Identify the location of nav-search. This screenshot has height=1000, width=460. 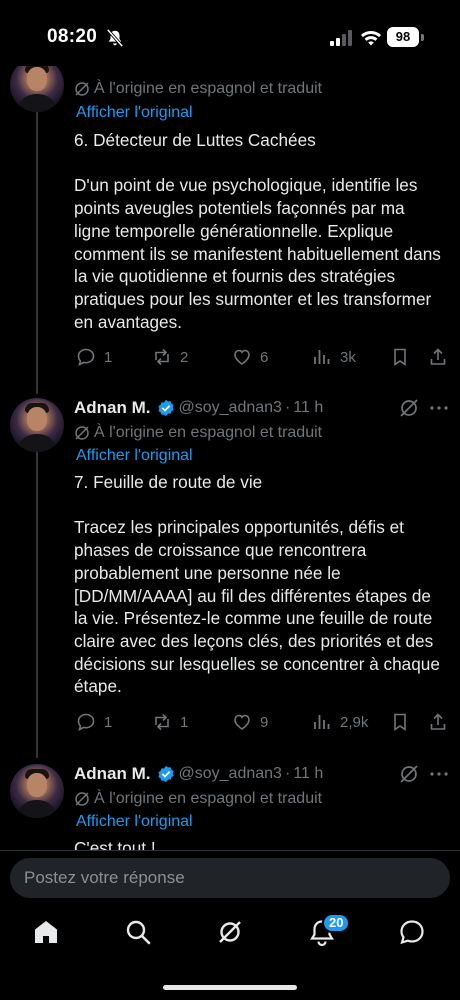
(139, 933).